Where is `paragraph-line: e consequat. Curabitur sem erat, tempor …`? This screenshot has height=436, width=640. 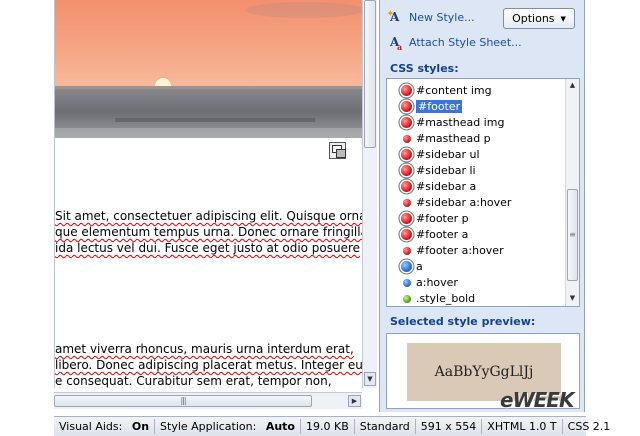 paragraph-line: e consequat. Curabitur sem erat, tempor … is located at coordinates (193, 381).